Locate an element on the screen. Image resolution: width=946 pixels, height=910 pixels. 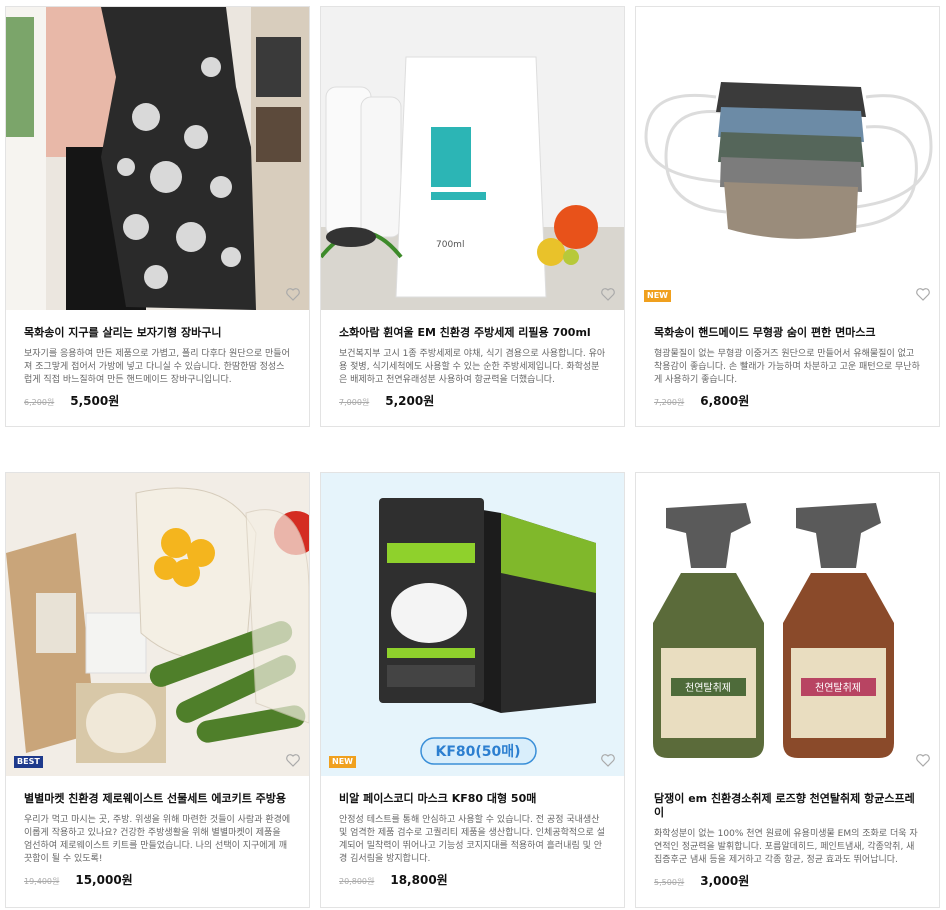
product-name: 비알 페이스코디 마스크 KF80 대형 50매 is located at coordinates (472, 799).